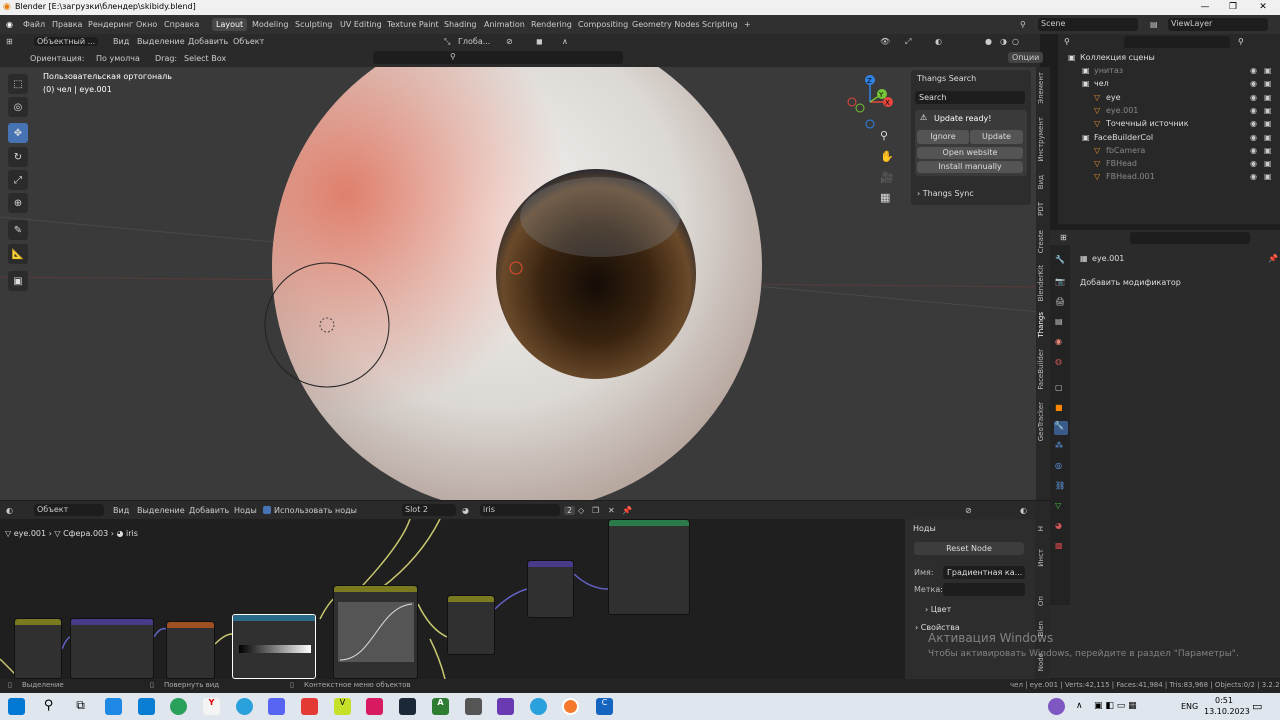 This screenshot has height=720, width=1280. Describe the element at coordinates (110, 24) in the screenshot. I see `menu-render: Рендеринг` at that location.